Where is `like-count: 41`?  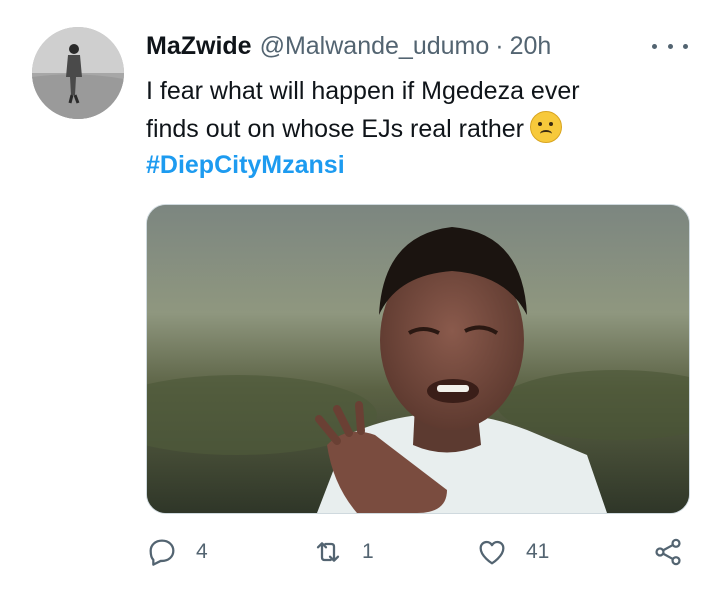 like-count: 41 is located at coordinates (538, 551).